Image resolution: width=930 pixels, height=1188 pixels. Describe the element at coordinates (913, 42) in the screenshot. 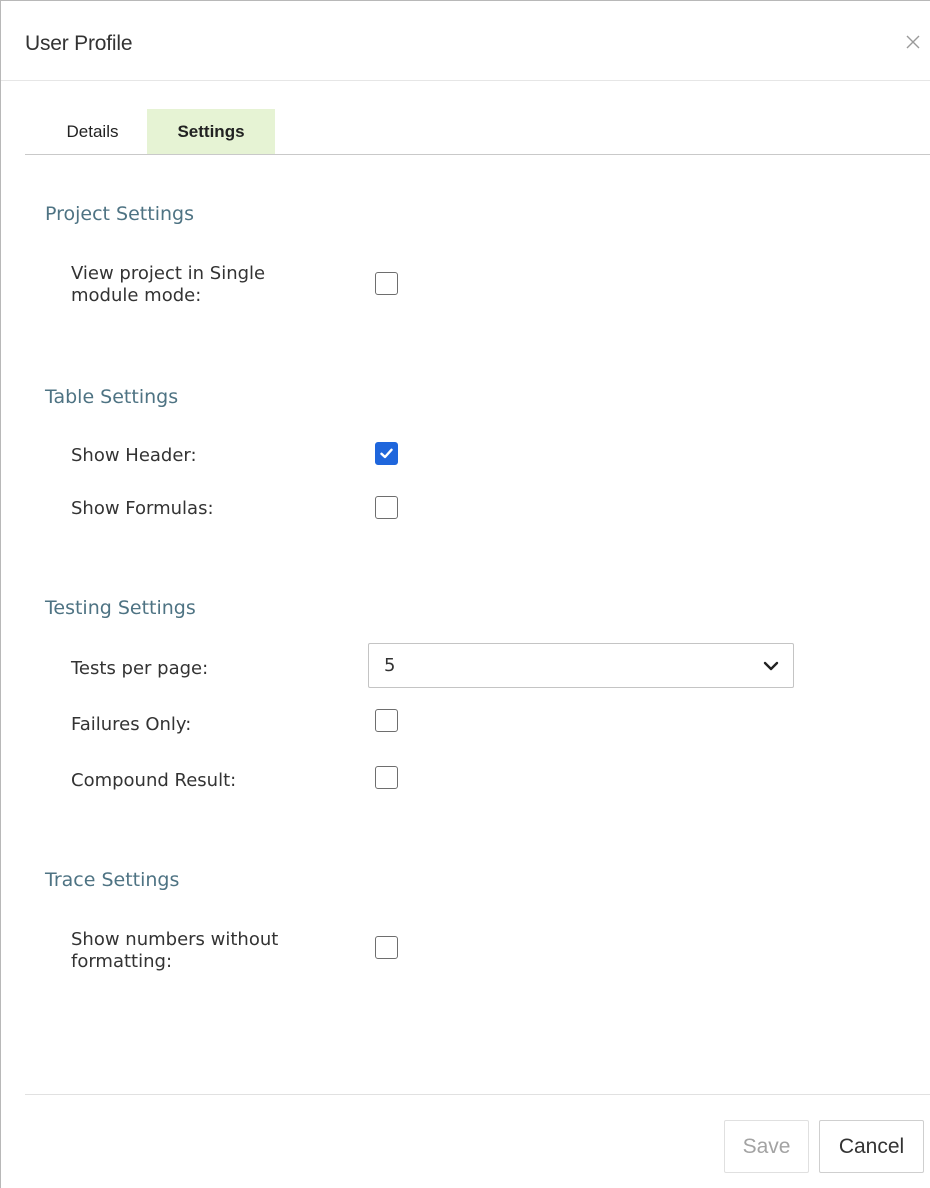

I see `close-icon` at that location.